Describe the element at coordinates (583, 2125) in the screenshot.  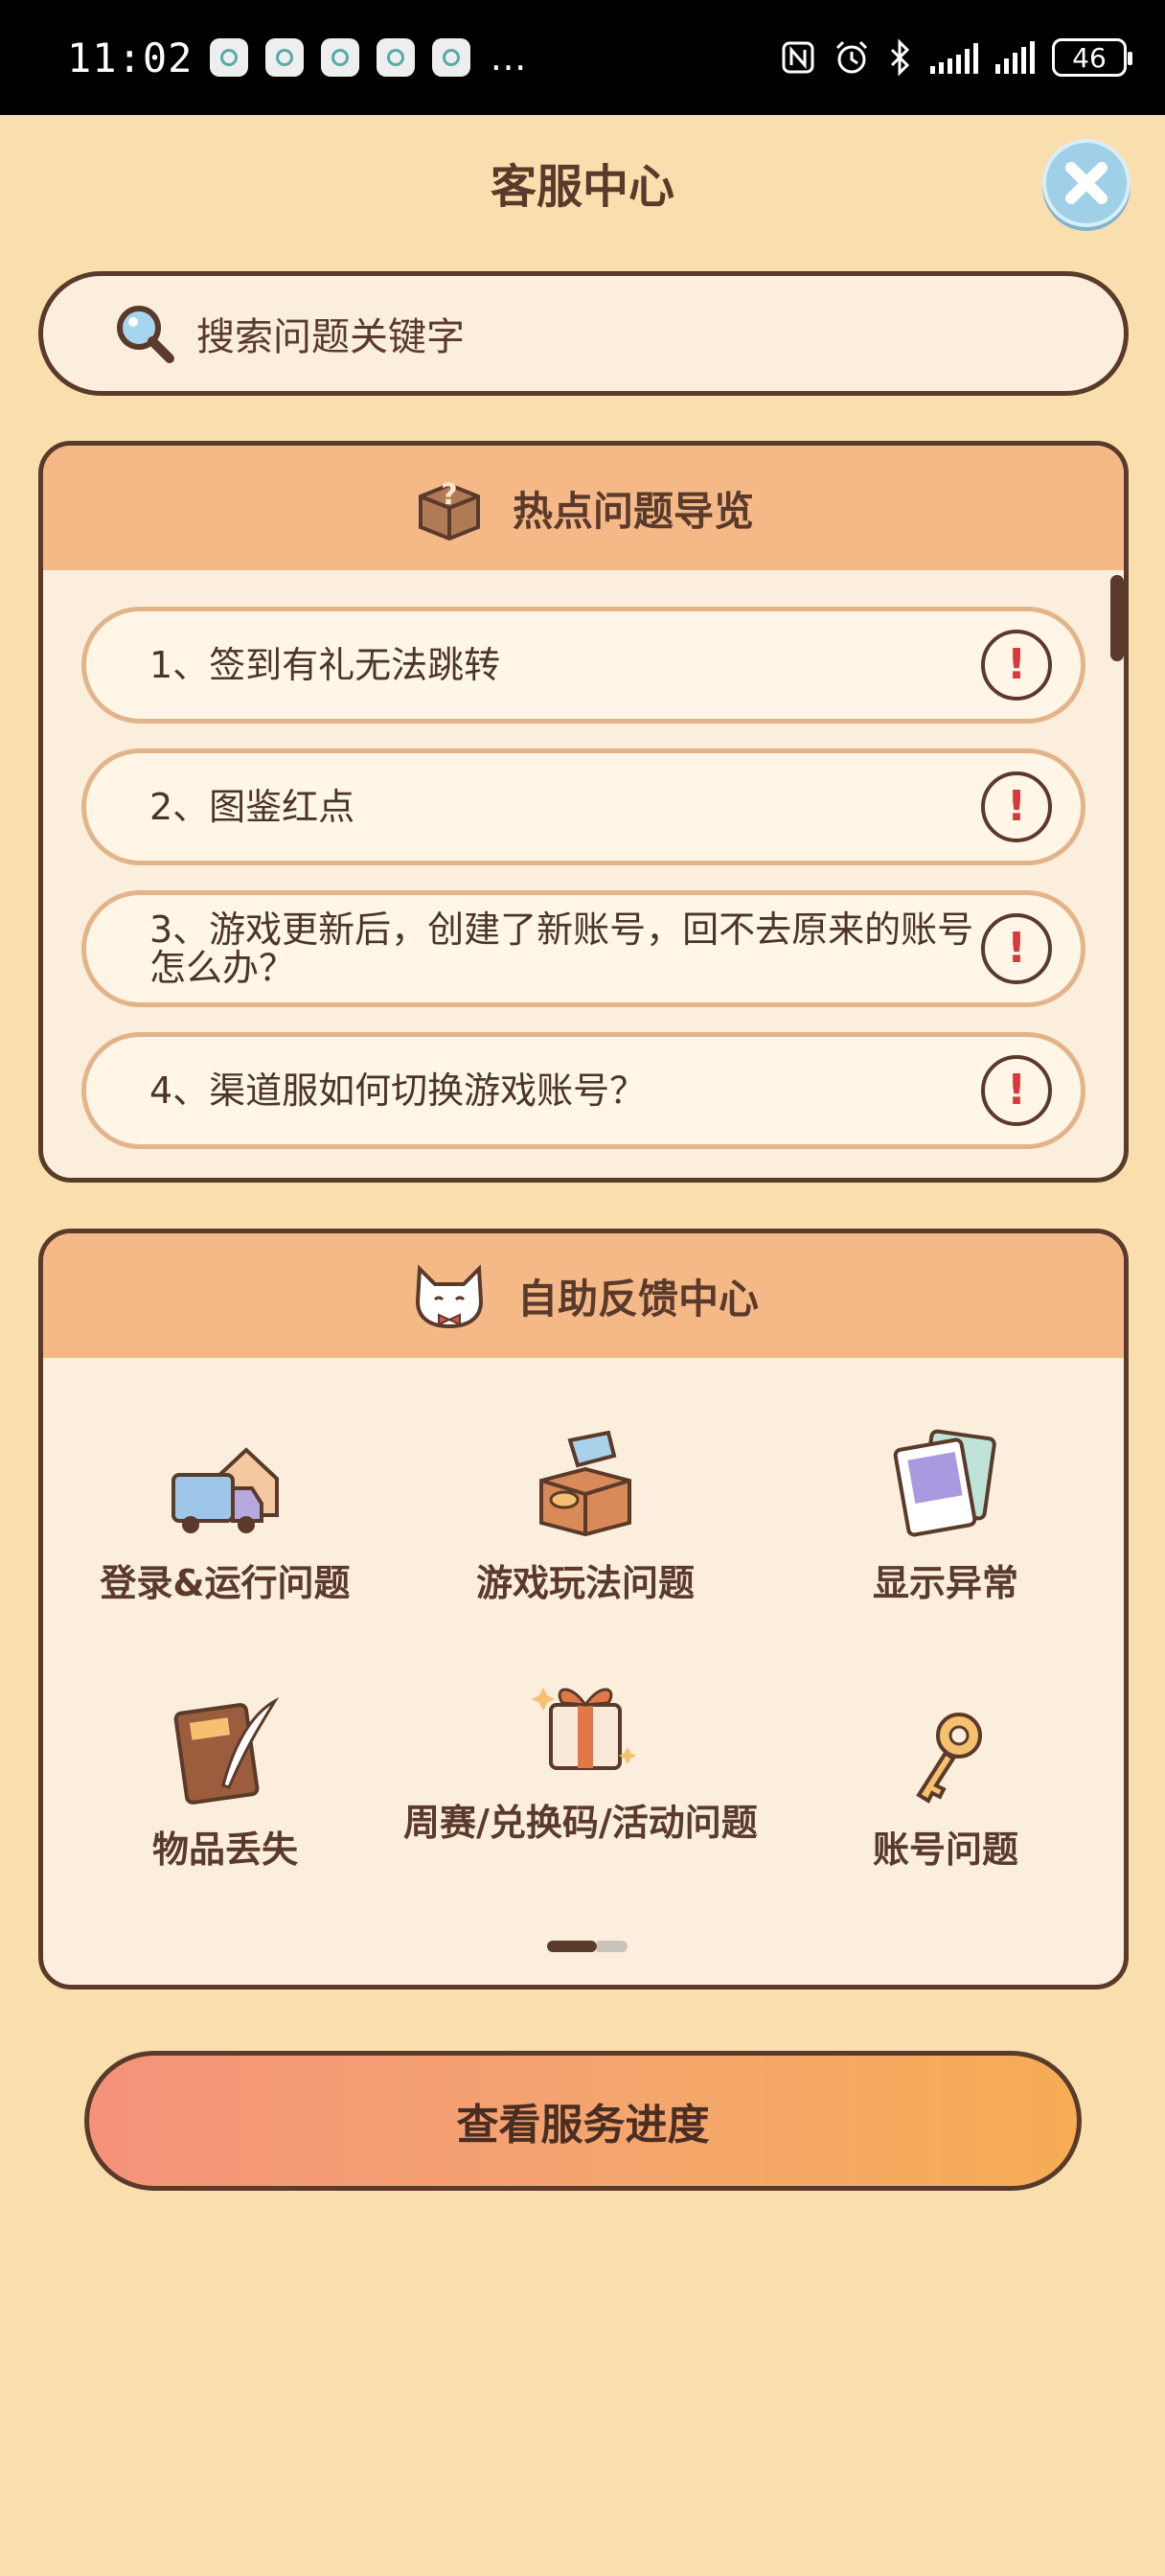
I see `view-progress-label: 查看服务进度` at that location.